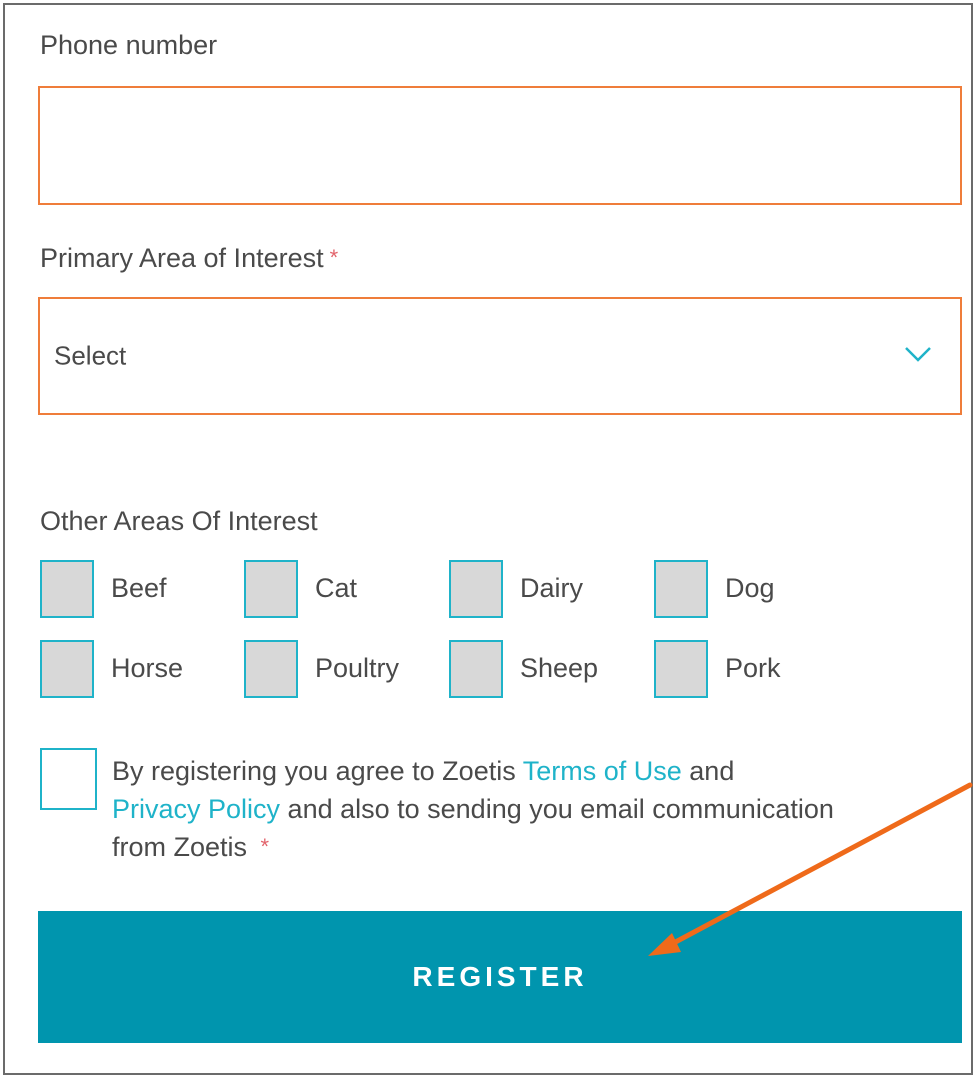  I want to click on checkbox-cat, so click(271, 589).